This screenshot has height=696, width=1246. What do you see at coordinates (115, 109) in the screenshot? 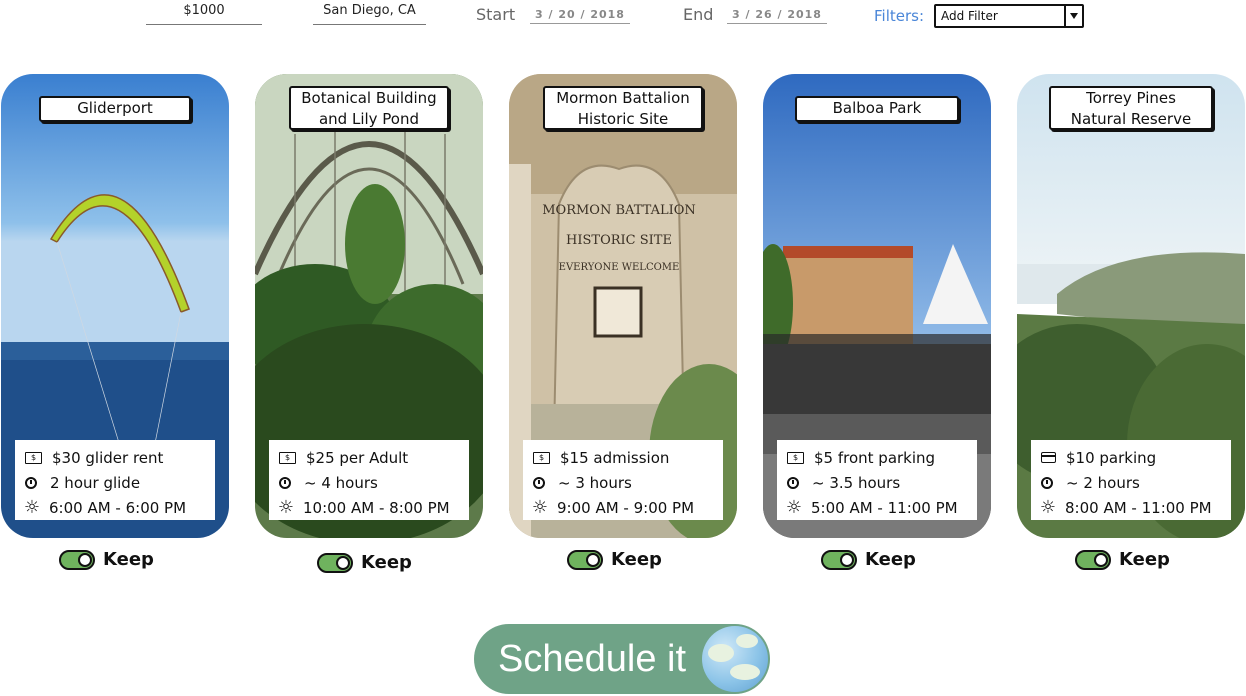
I see `card-title: Gliderport` at bounding box center [115, 109].